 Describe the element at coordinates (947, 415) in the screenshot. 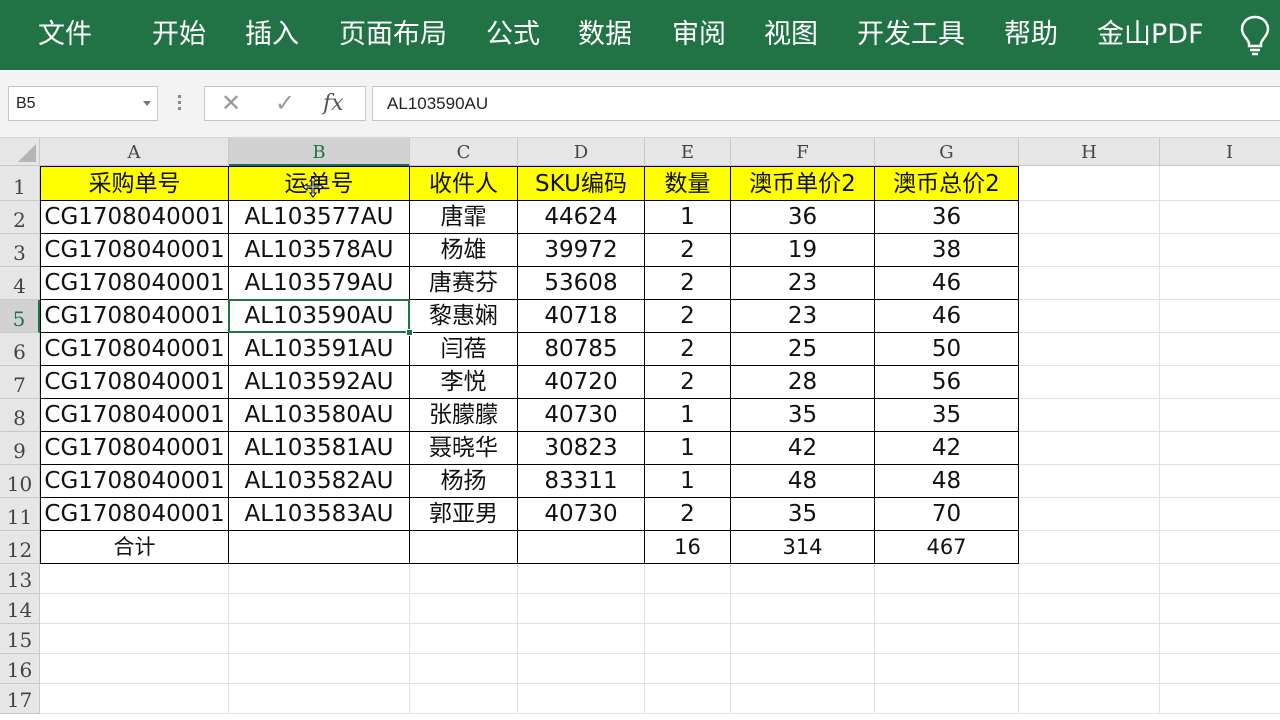

I see `table-cell: 35` at that location.